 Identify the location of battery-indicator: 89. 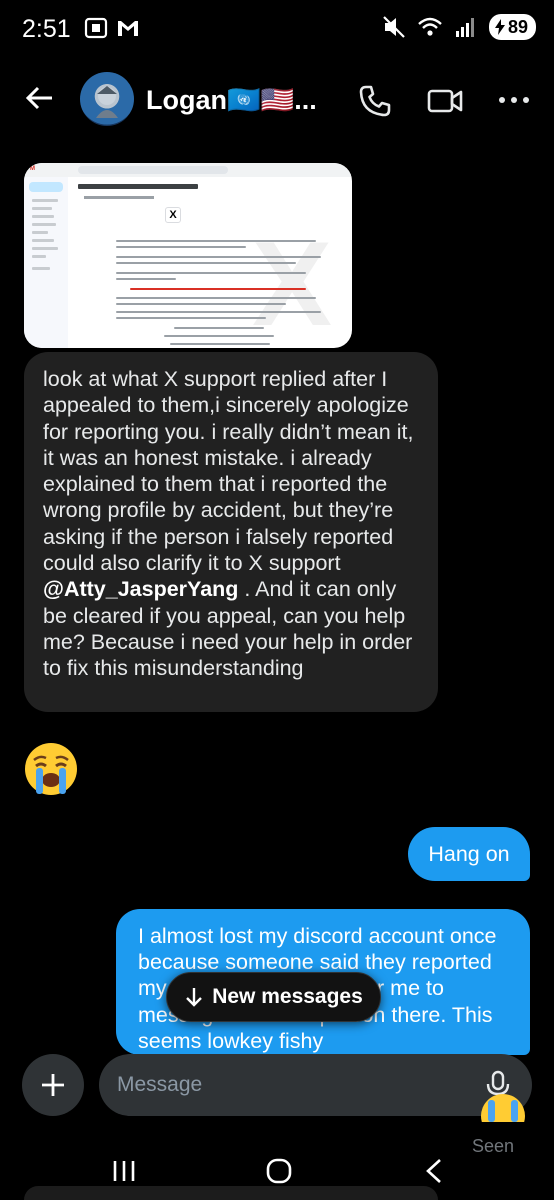
(512, 27).